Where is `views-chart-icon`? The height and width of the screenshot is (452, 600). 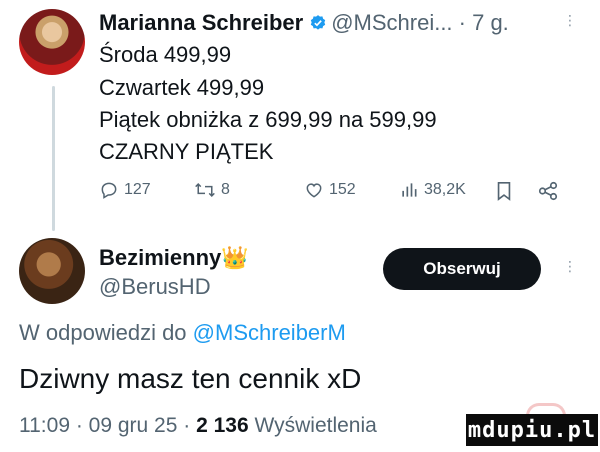 views-chart-icon is located at coordinates (409, 190).